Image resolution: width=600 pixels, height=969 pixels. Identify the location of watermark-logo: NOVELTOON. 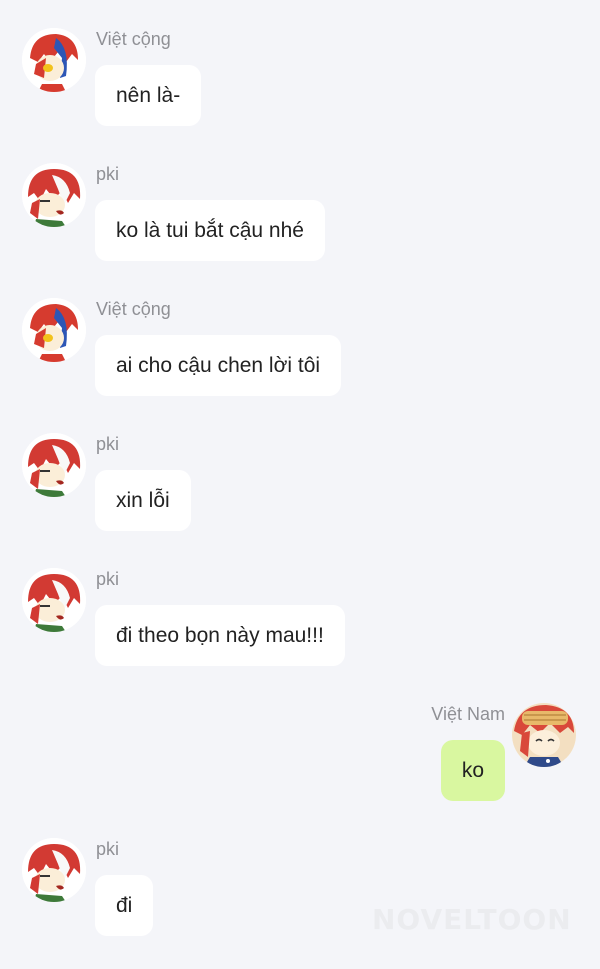
(472, 919).